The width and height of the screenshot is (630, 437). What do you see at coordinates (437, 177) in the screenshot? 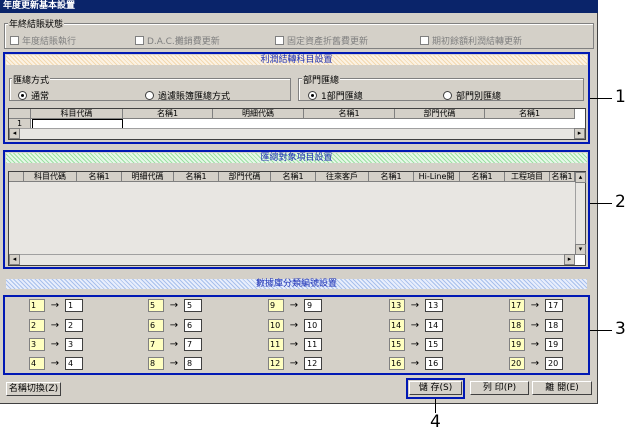
I see `grid-header-cell: Hi-Line開` at bounding box center [437, 177].